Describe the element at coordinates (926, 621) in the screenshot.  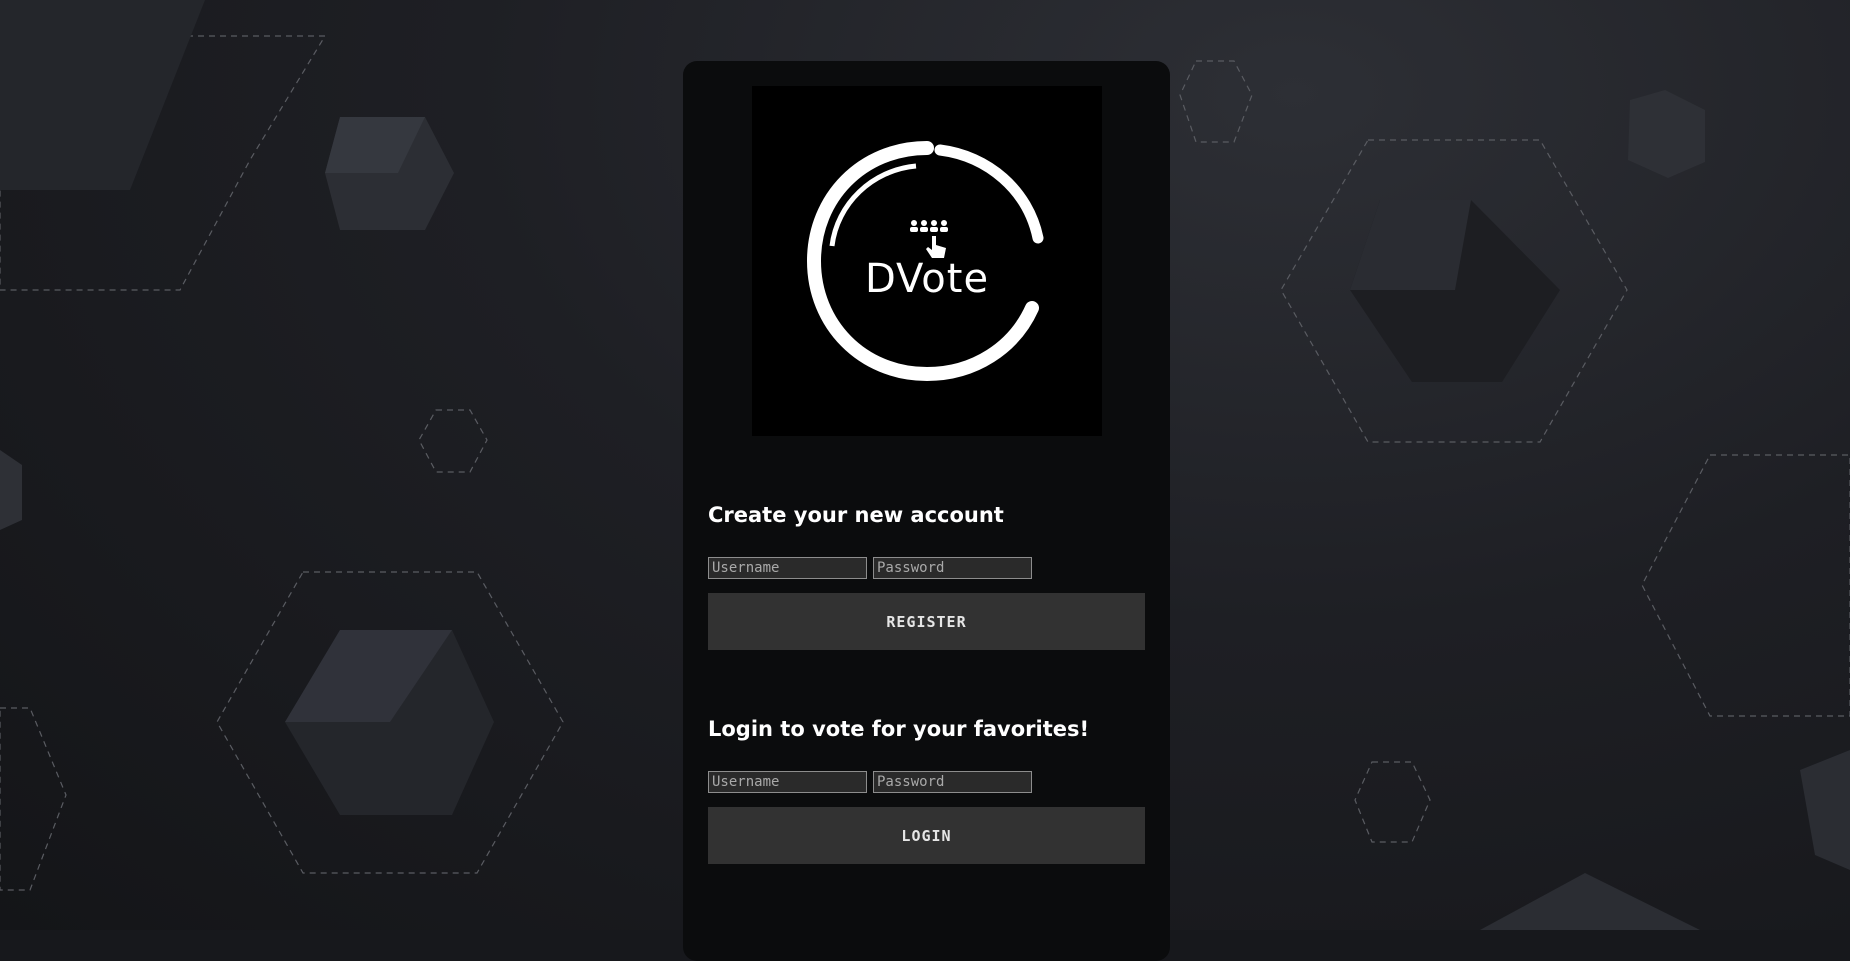
I see `register-button: REGISTER` at that location.